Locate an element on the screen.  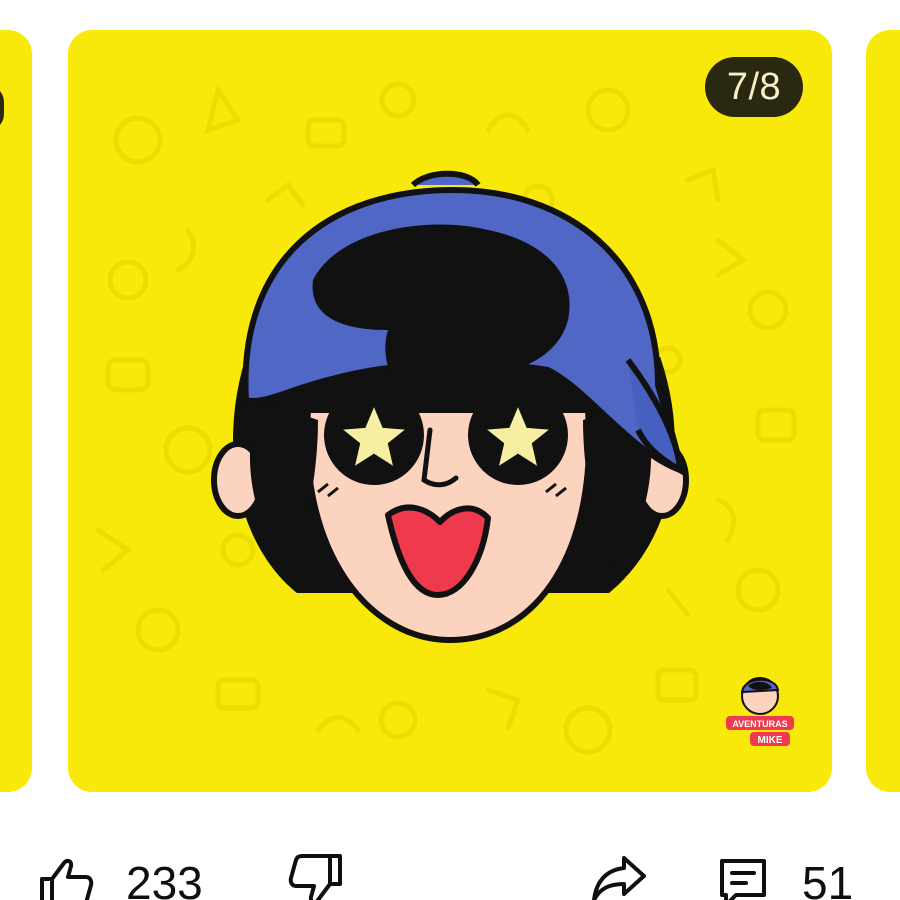
svg-text: MIKE is located at coordinates (770, 740).